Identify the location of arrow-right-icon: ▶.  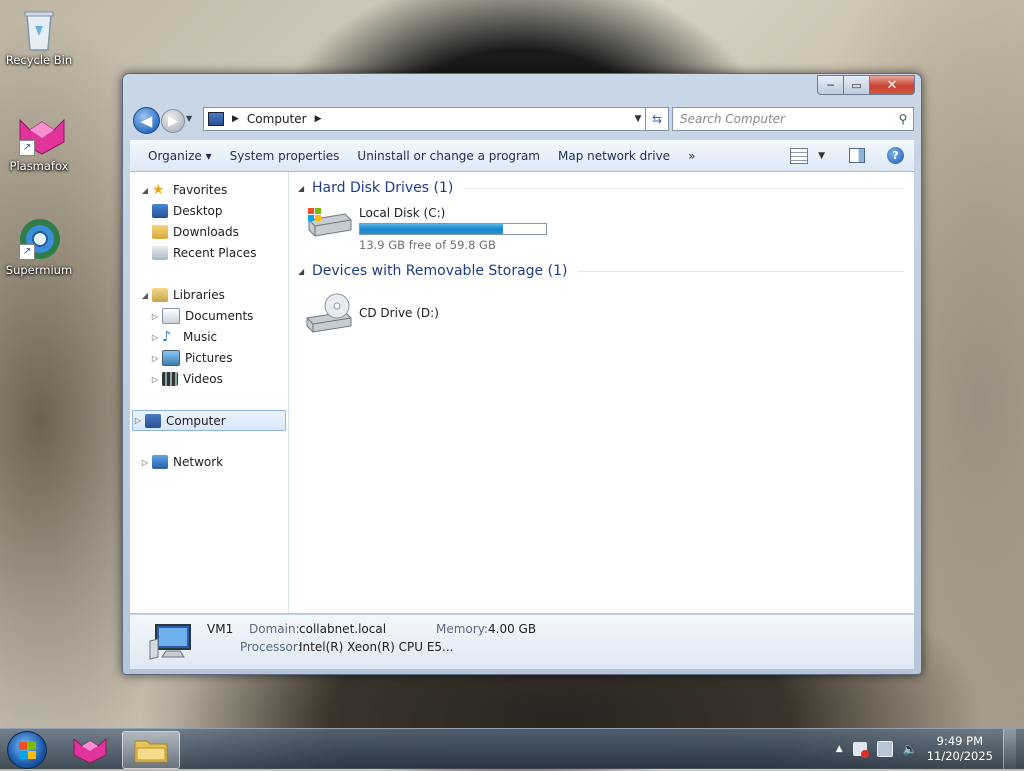
(173, 121).